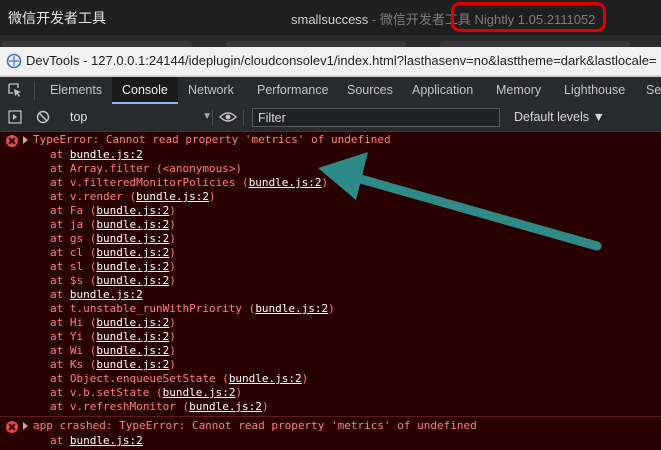 The height and width of the screenshot is (450, 661). Describe the element at coordinates (192, 337) in the screenshot. I see `stack-frame: at Yi (bundle.js:2)` at that location.